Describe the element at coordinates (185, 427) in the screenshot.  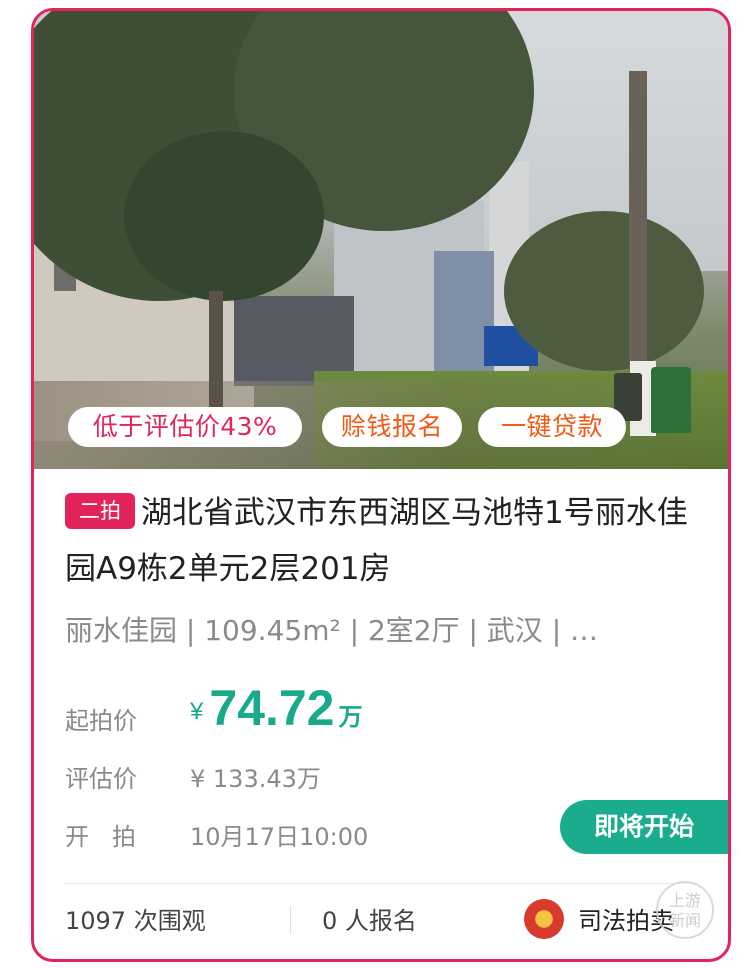
I see `discount-tag: 低于评估价43%` at that location.